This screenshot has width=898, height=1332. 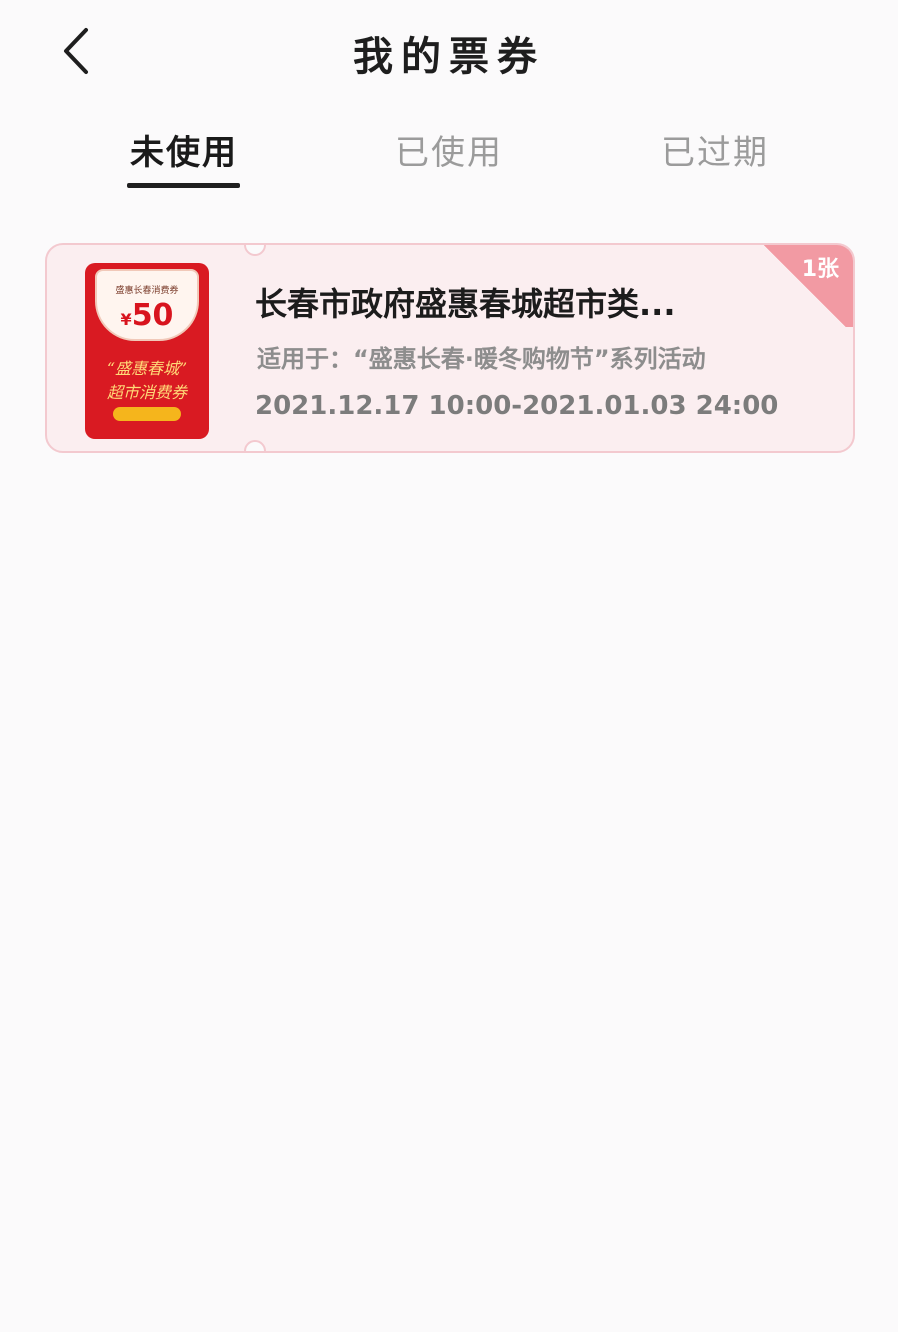 I want to click on voucher-amount: ¥50, so click(x=147, y=315).